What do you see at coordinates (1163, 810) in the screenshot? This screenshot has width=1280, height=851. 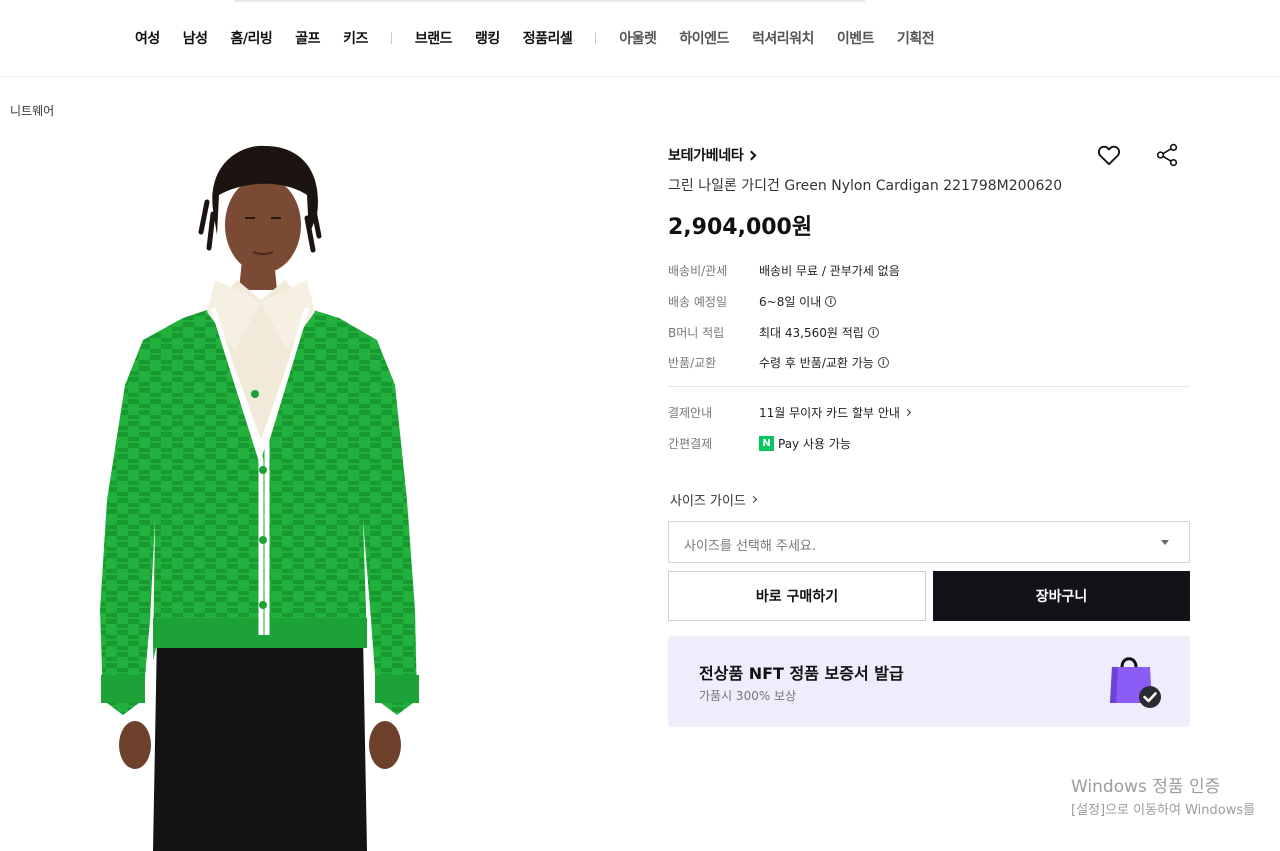 I see `watermark-line2: [설정]으로 이동하여 Windows를` at bounding box center [1163, 810].